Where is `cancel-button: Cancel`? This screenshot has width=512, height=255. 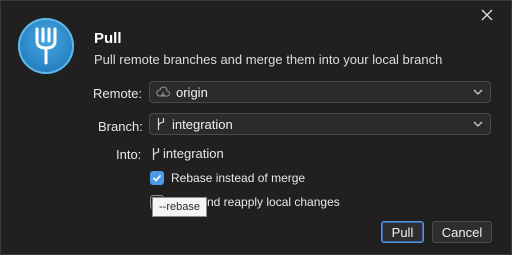
cancel-button: Cancel is located at coordinates (462, 232).